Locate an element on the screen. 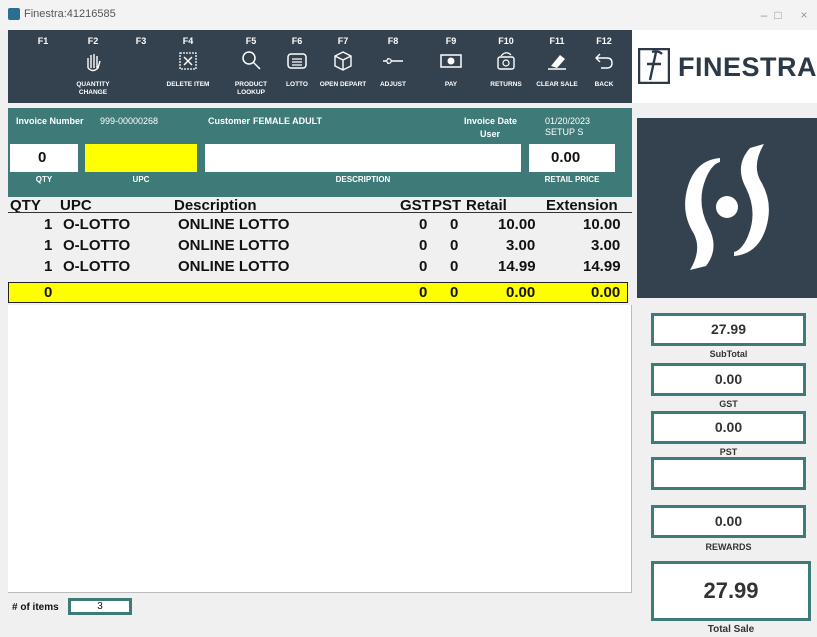 This screenshot has width=817, height=637. pst-label: PST is located at coordinates (728, 452).